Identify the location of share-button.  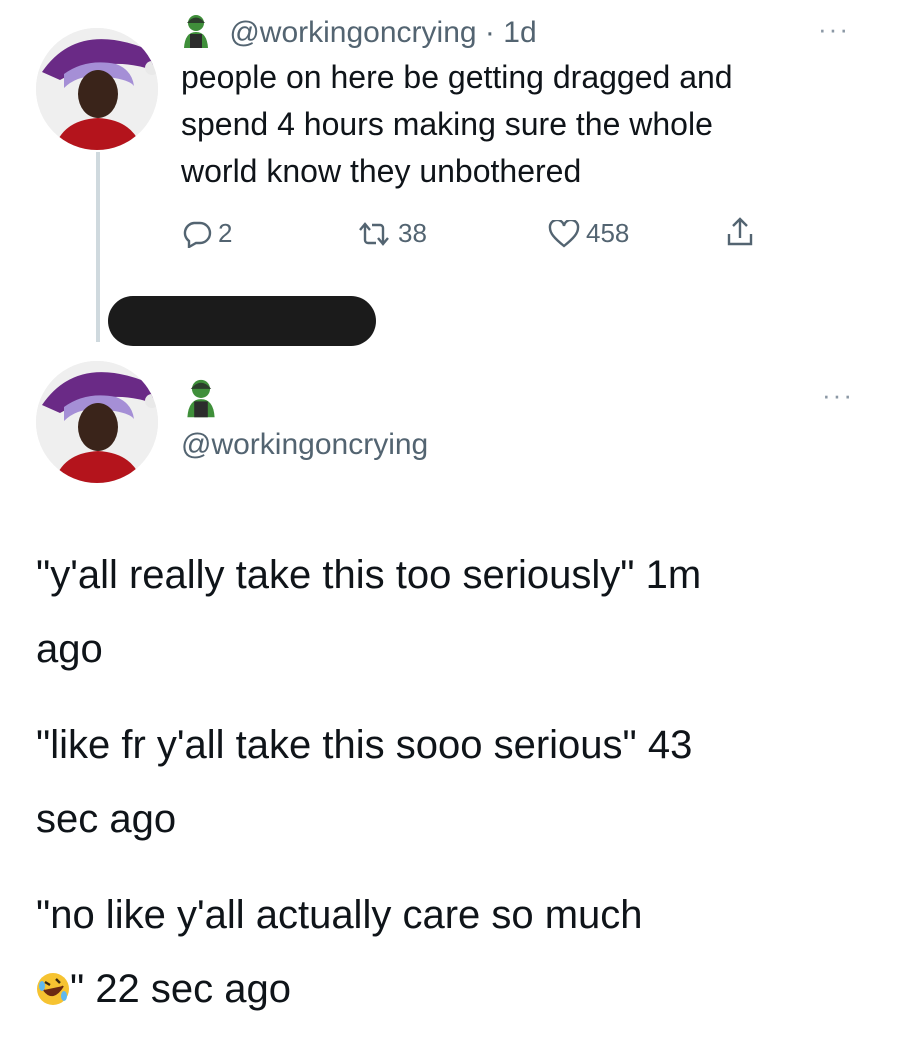
(740, 232).